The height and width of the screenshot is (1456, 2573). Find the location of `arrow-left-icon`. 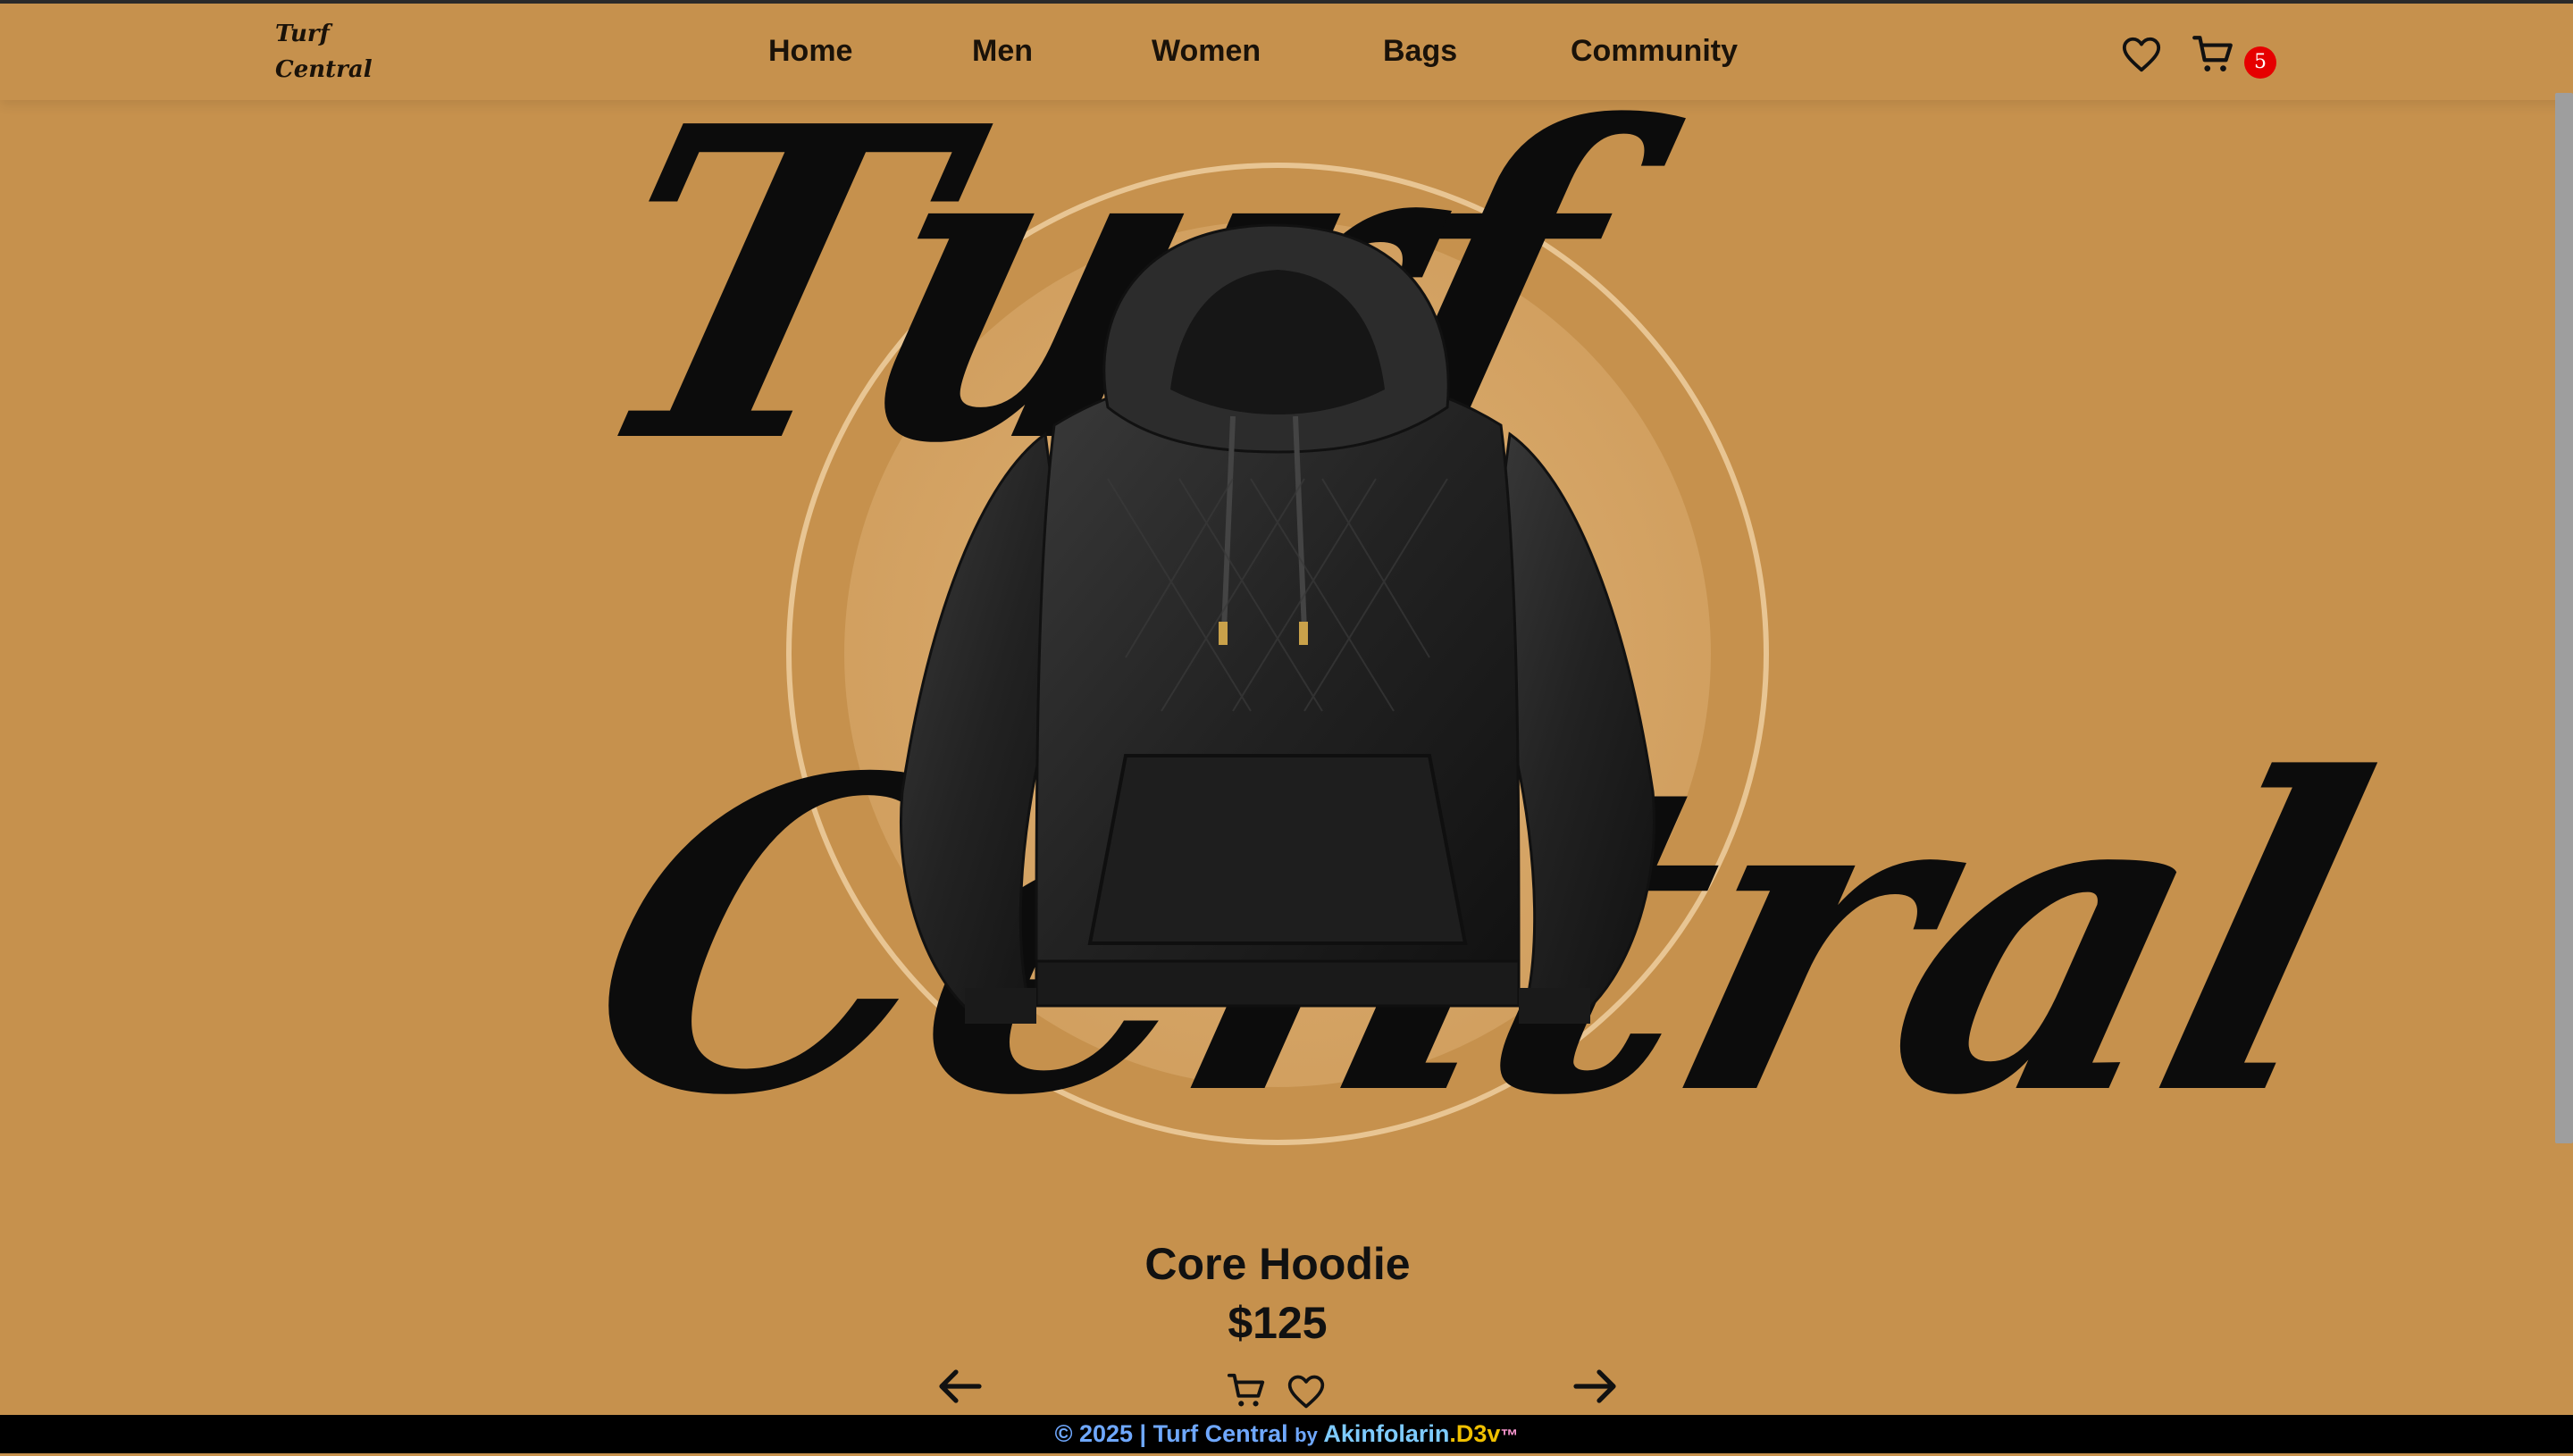

arrow-left-icon is located at coordinates (960, 1386).